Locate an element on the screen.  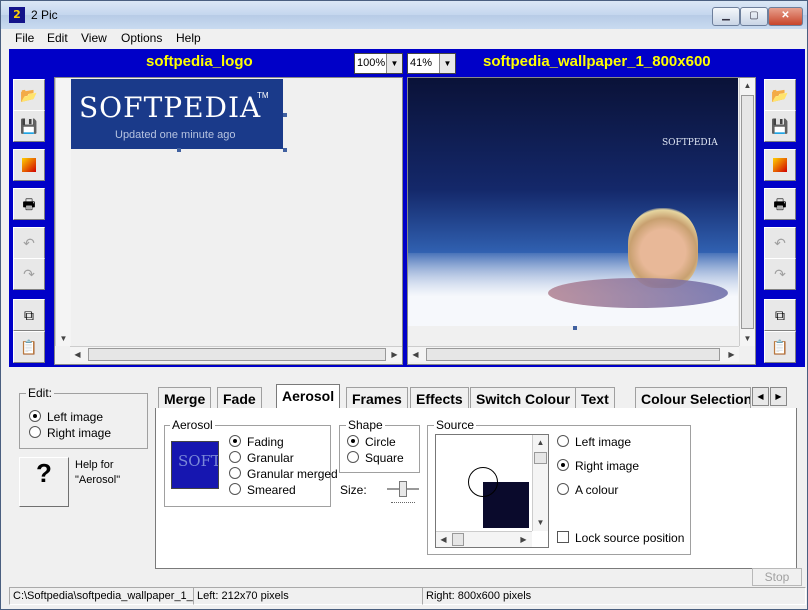
source-preview: ▲ ▼ ◀ ▶ is located at coordinates (492, 491).